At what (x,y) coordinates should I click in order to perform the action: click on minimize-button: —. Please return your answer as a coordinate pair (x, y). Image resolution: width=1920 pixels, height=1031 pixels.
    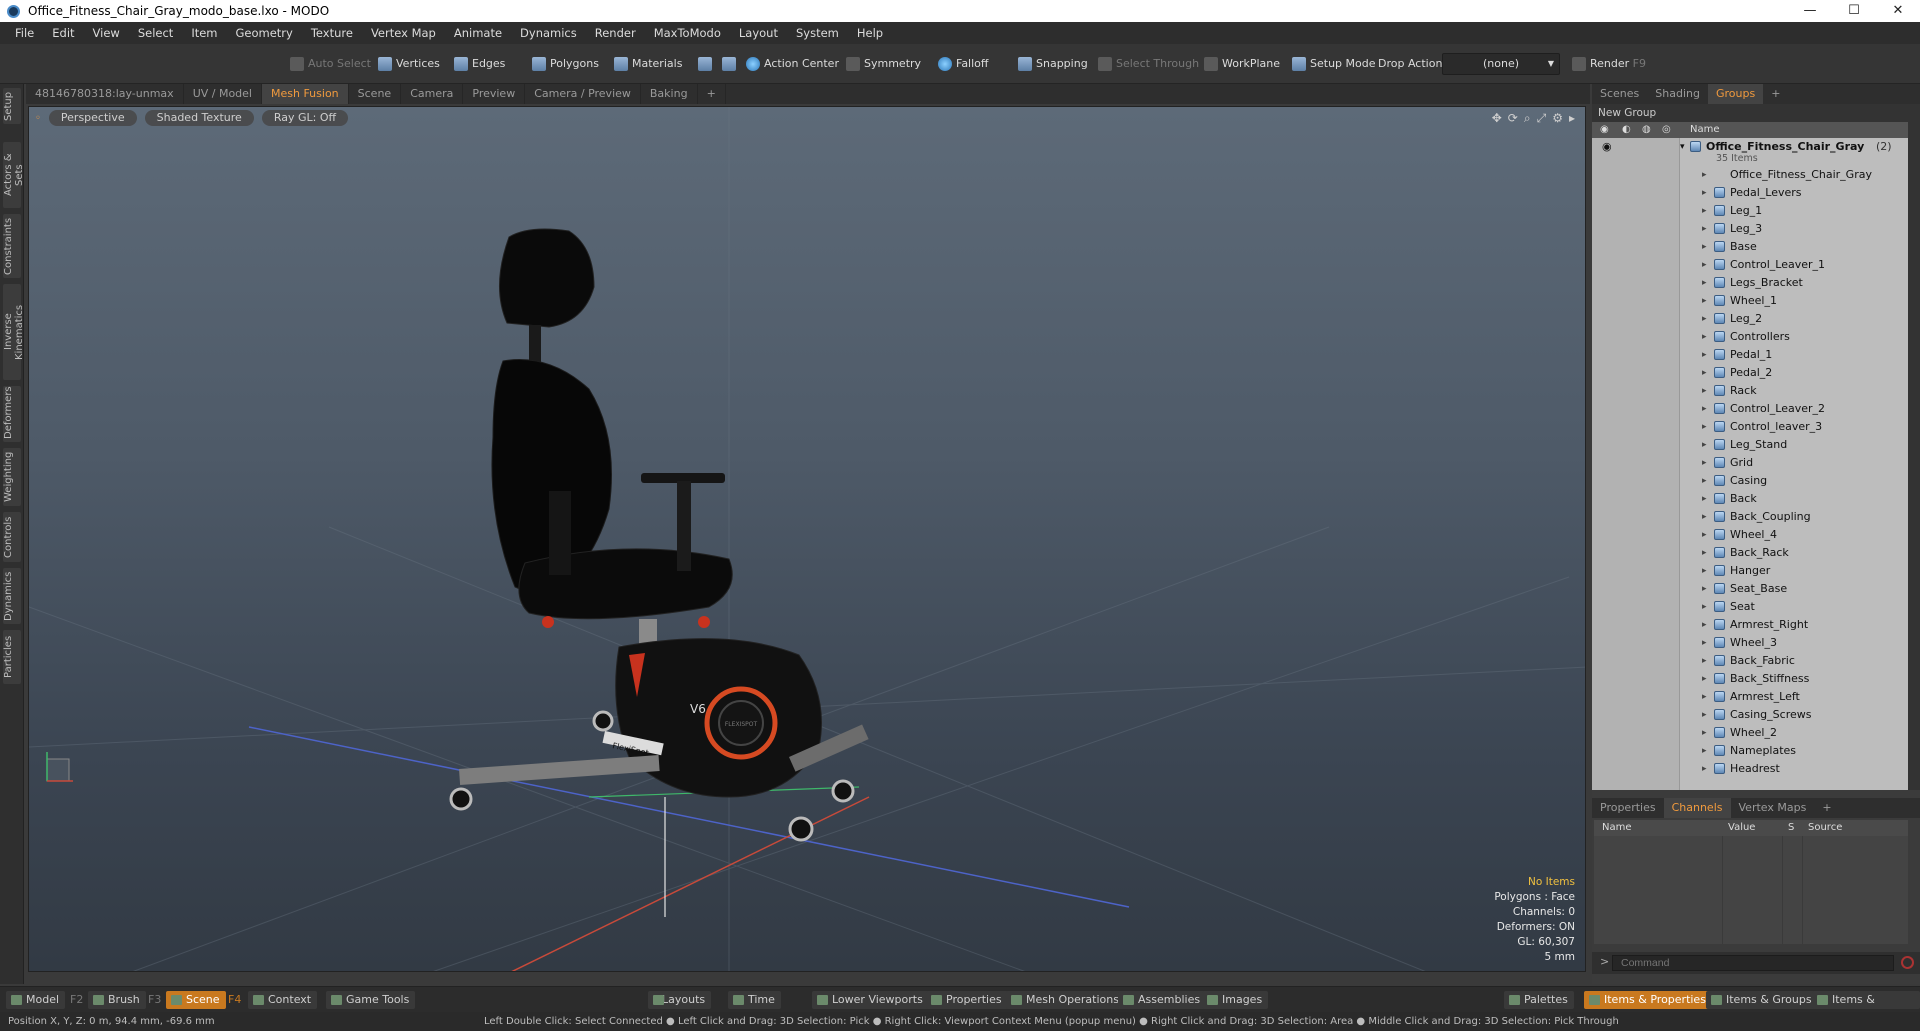
    Looking at the image, I should click on (1810, 11).